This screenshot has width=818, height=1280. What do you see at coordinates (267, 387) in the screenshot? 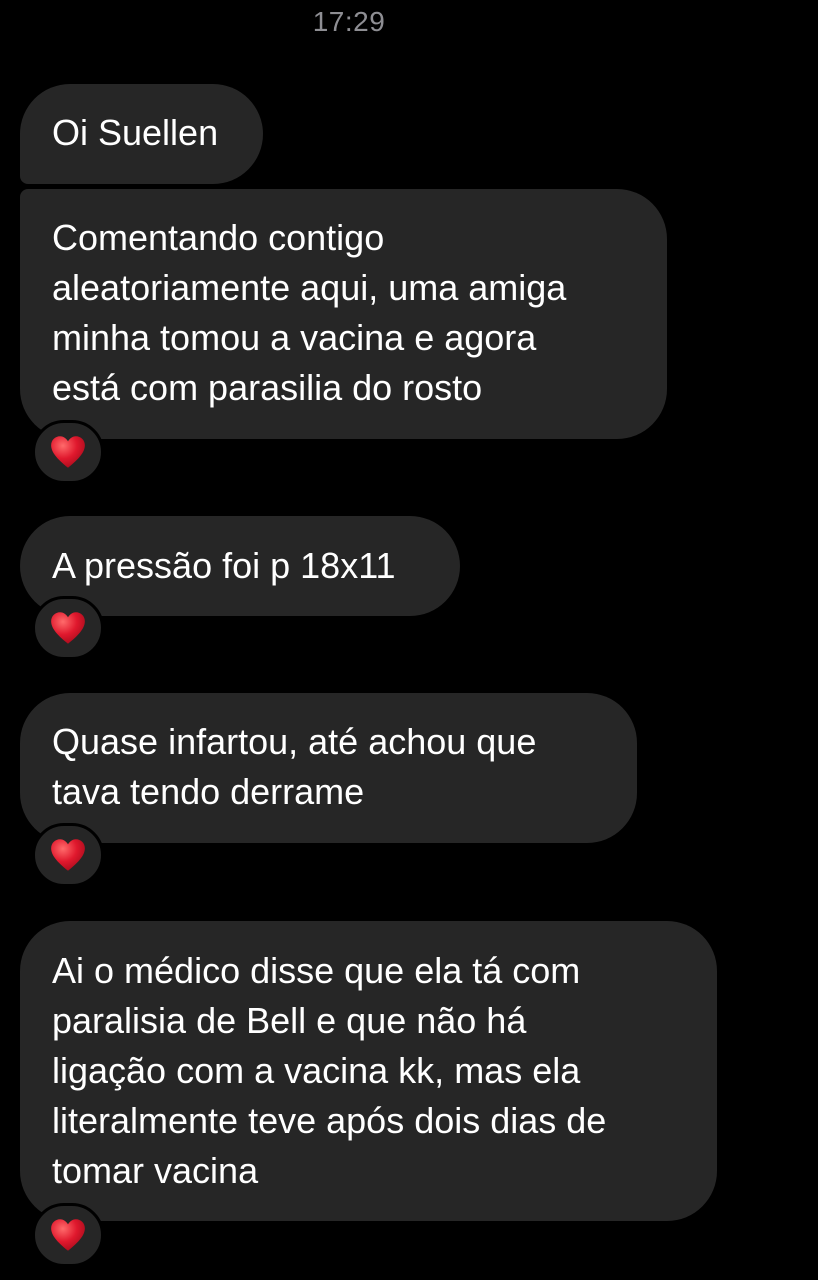
I see `message-line: está com parasilia do rosto` at bounding box center [267, 387].